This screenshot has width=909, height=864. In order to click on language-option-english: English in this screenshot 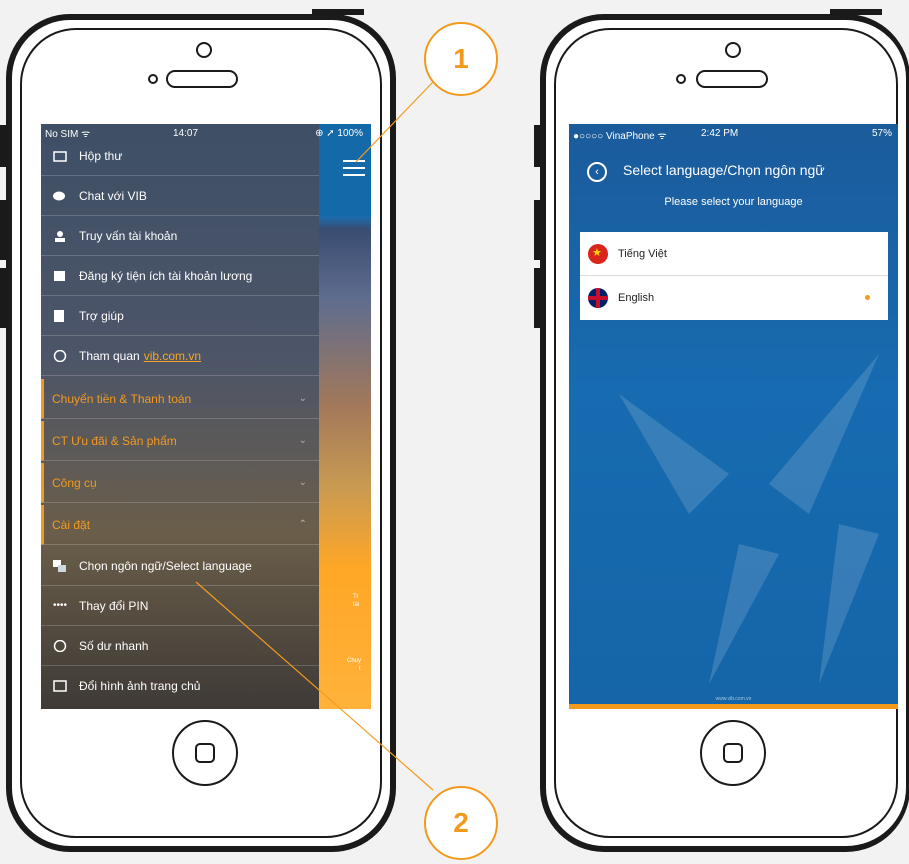, I will do `click(734, 298)`.